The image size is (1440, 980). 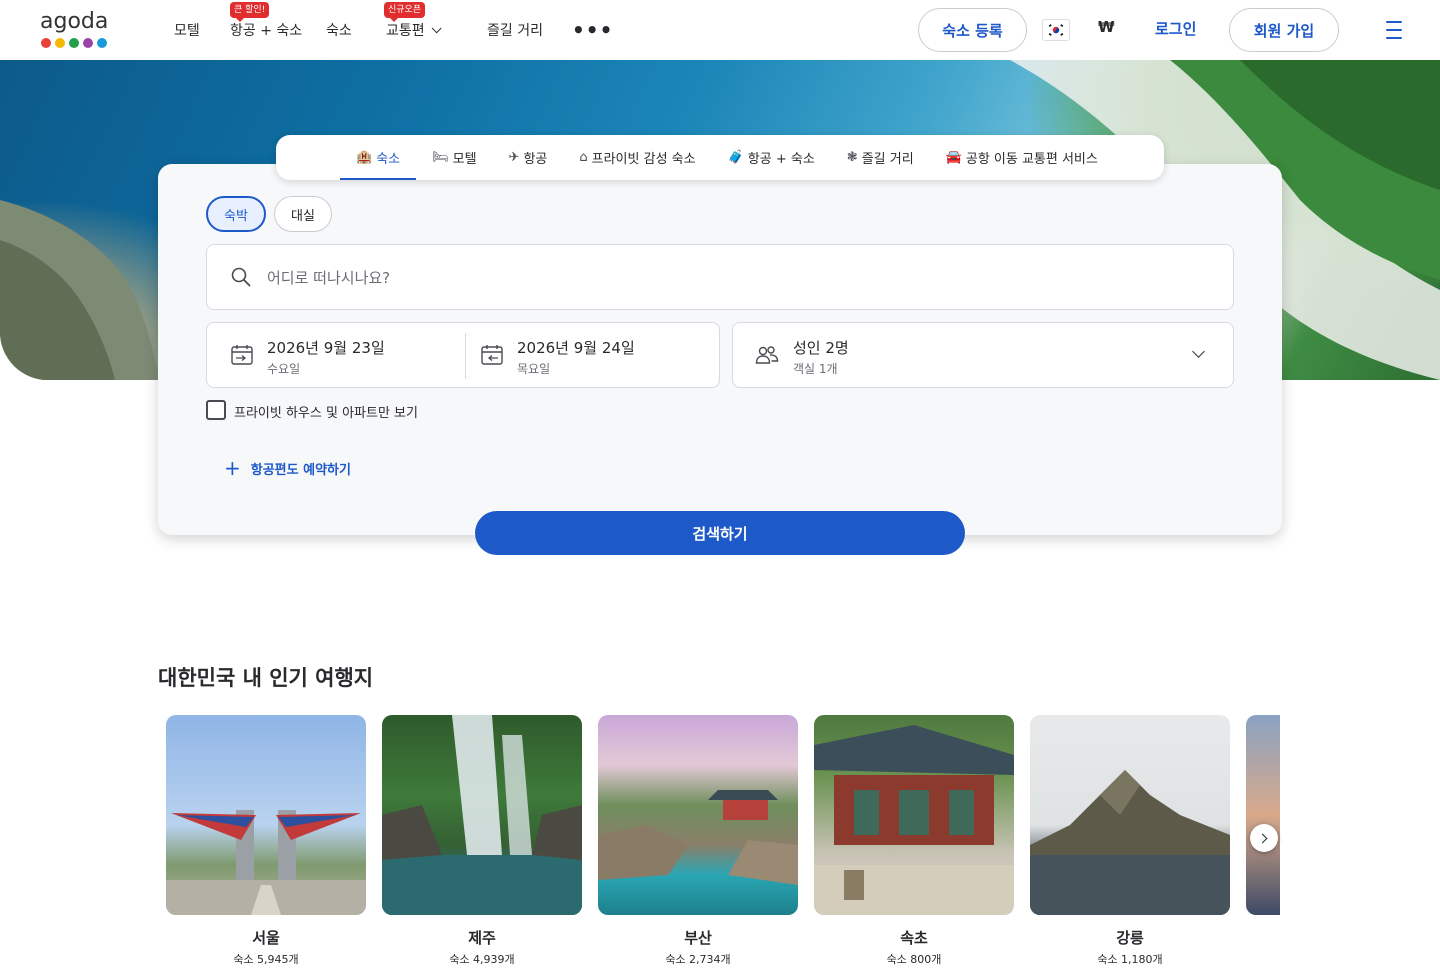 I want to click on checkin-date: 2026년 9월 23일, so click(x=326, y=348).